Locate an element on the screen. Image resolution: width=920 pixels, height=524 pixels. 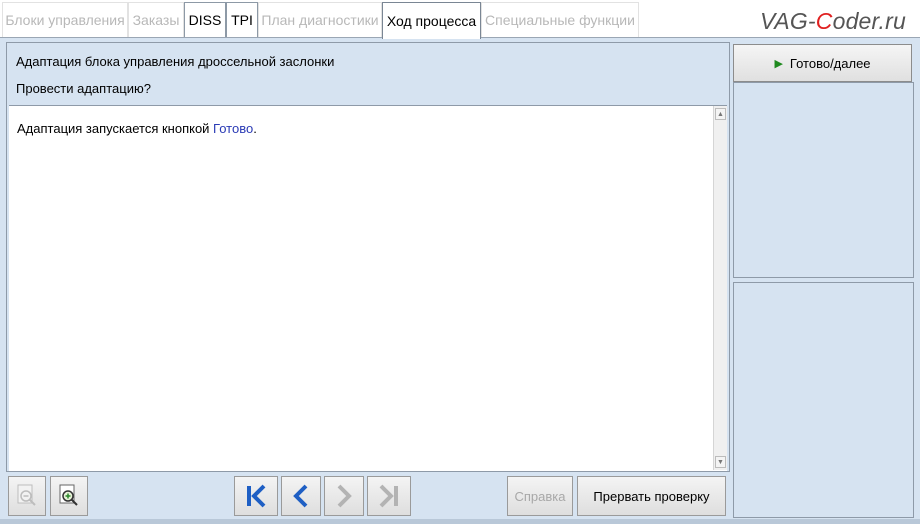
tab-orders: Заказы is located at coordinates (156, 19).